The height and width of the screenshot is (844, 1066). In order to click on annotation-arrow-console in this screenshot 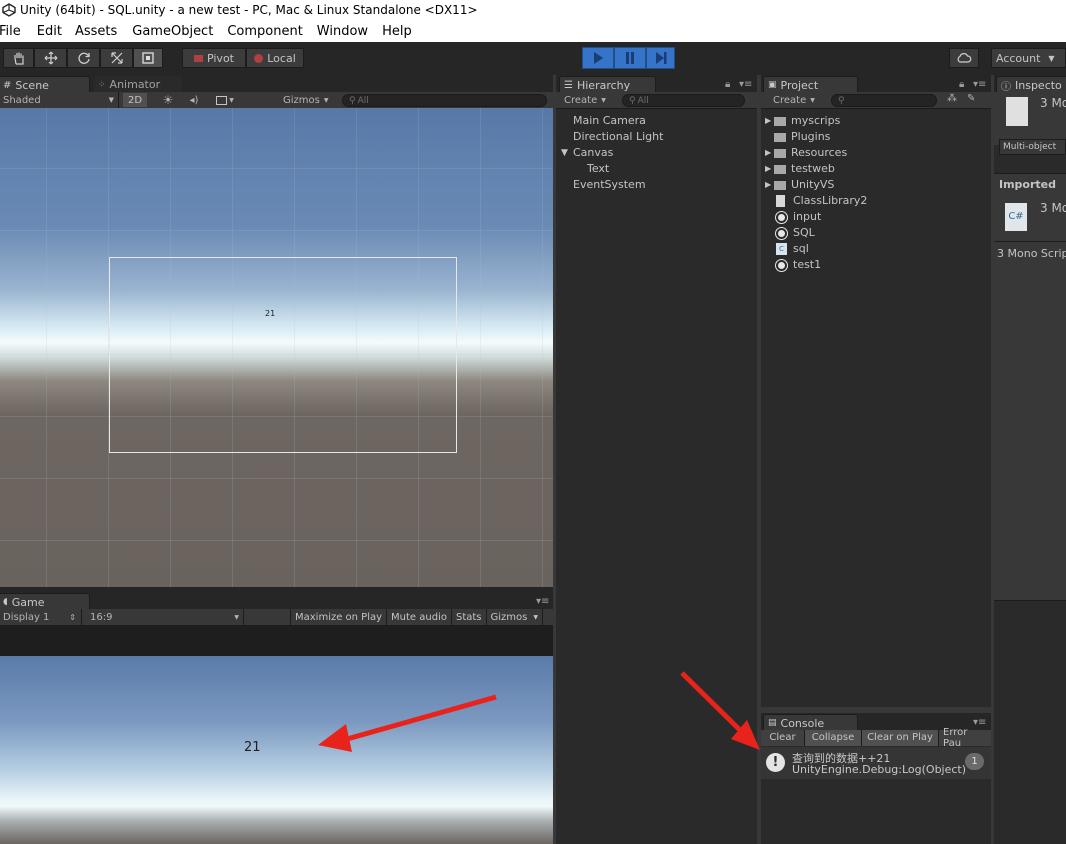, I will do `click(720, 710)`.